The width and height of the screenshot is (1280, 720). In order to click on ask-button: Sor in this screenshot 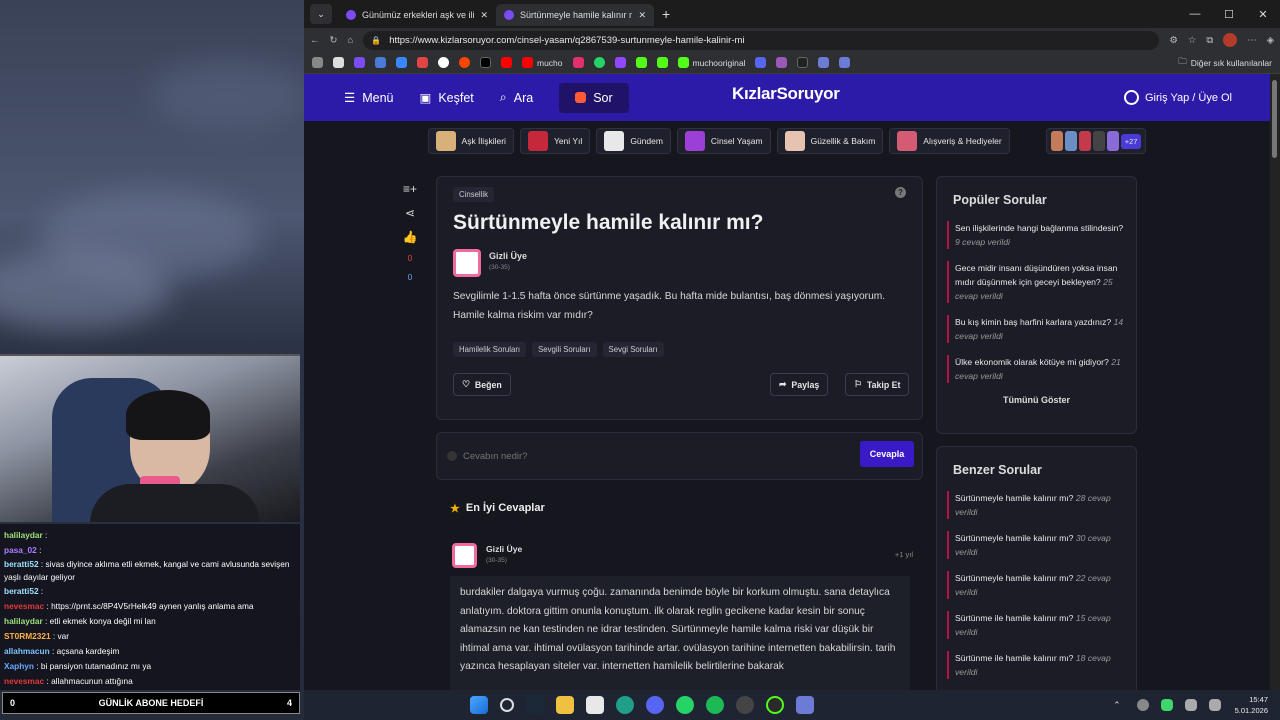, I will do `click(594, 97)`.